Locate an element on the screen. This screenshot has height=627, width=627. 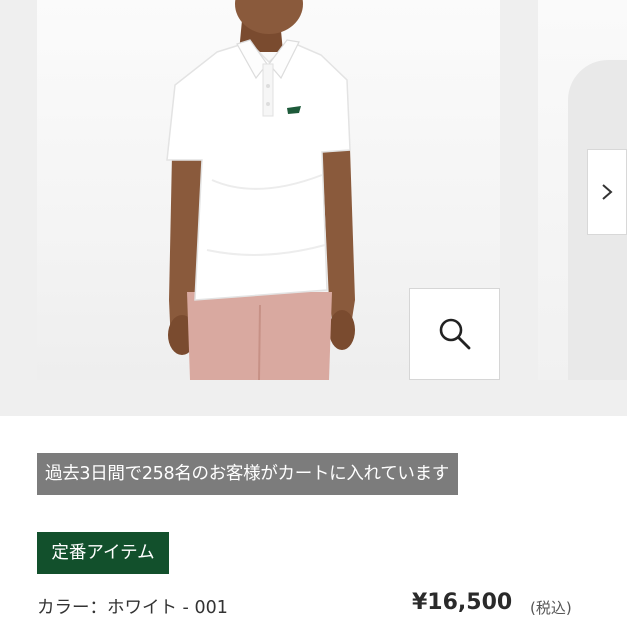
magnifier-icon is located at coordinates (454, 334).